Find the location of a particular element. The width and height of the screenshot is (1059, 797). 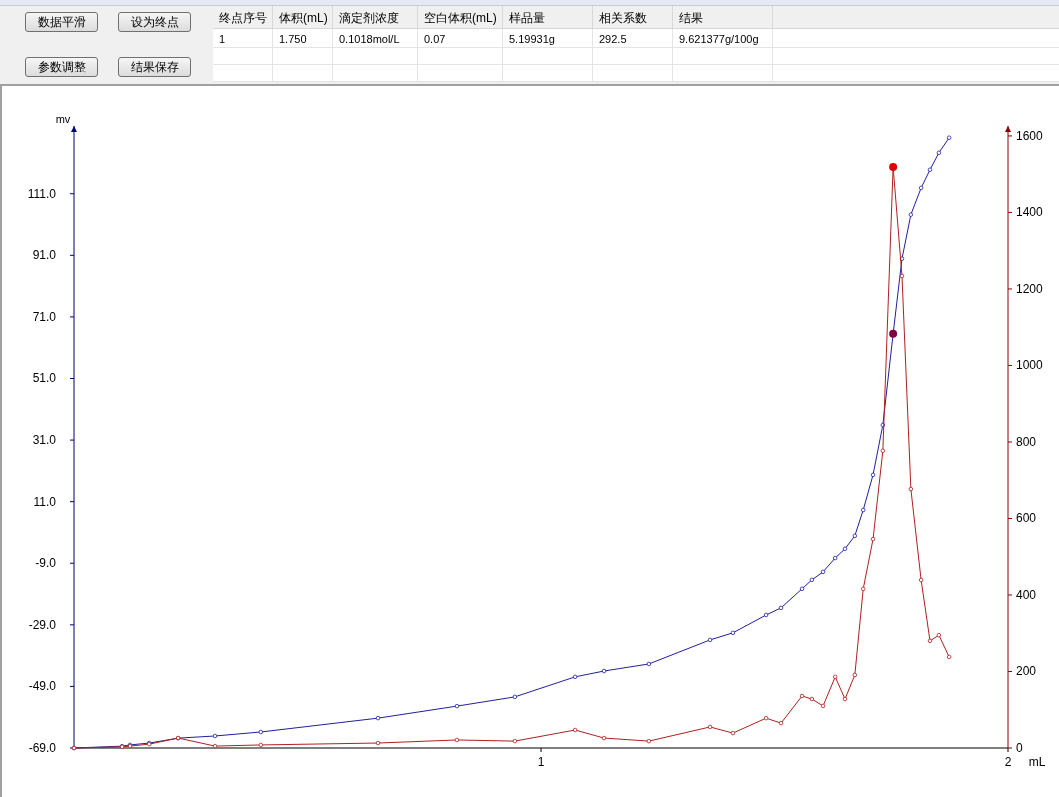

column-header: 滴定剂浓度 is located at coordinates (375, 17).